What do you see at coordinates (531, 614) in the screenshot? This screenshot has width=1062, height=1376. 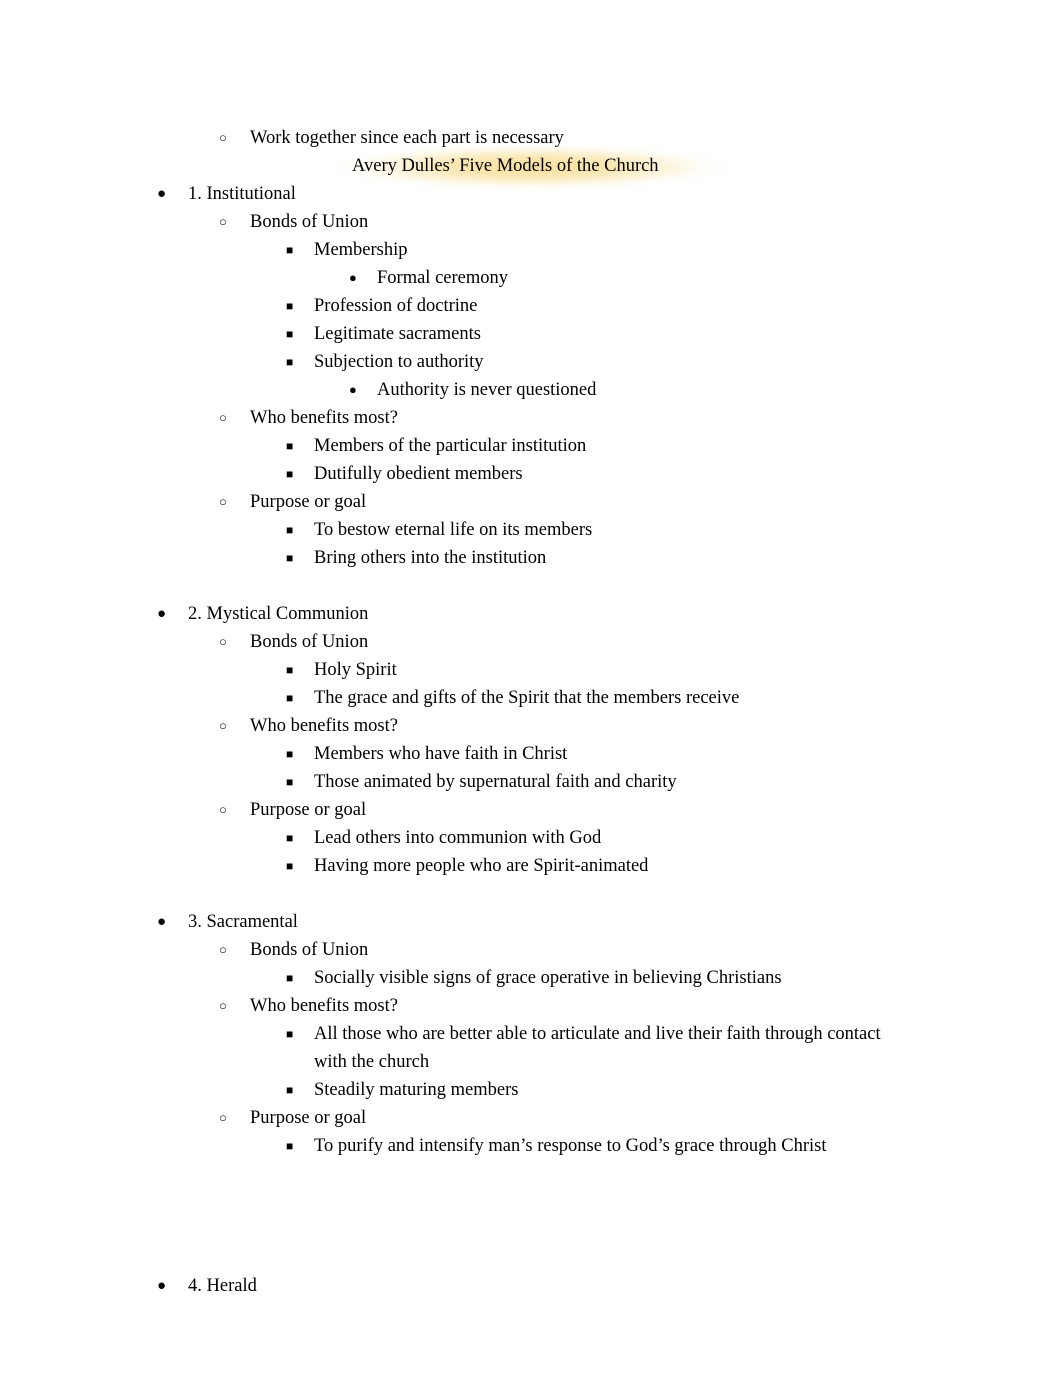 I see `list-item-section-2: ● 2. Mystical Communion` at bounding box center [531, 614].